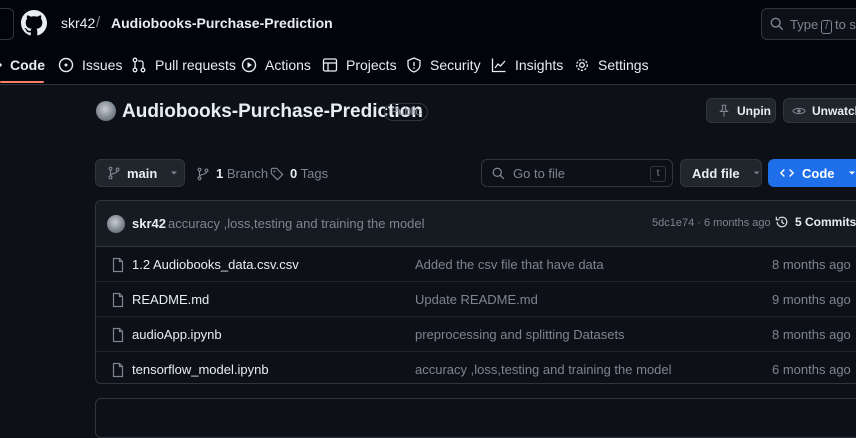 This screenshot has height=438, width=856. I want to click on github-logo-icon, so click(34, 23).